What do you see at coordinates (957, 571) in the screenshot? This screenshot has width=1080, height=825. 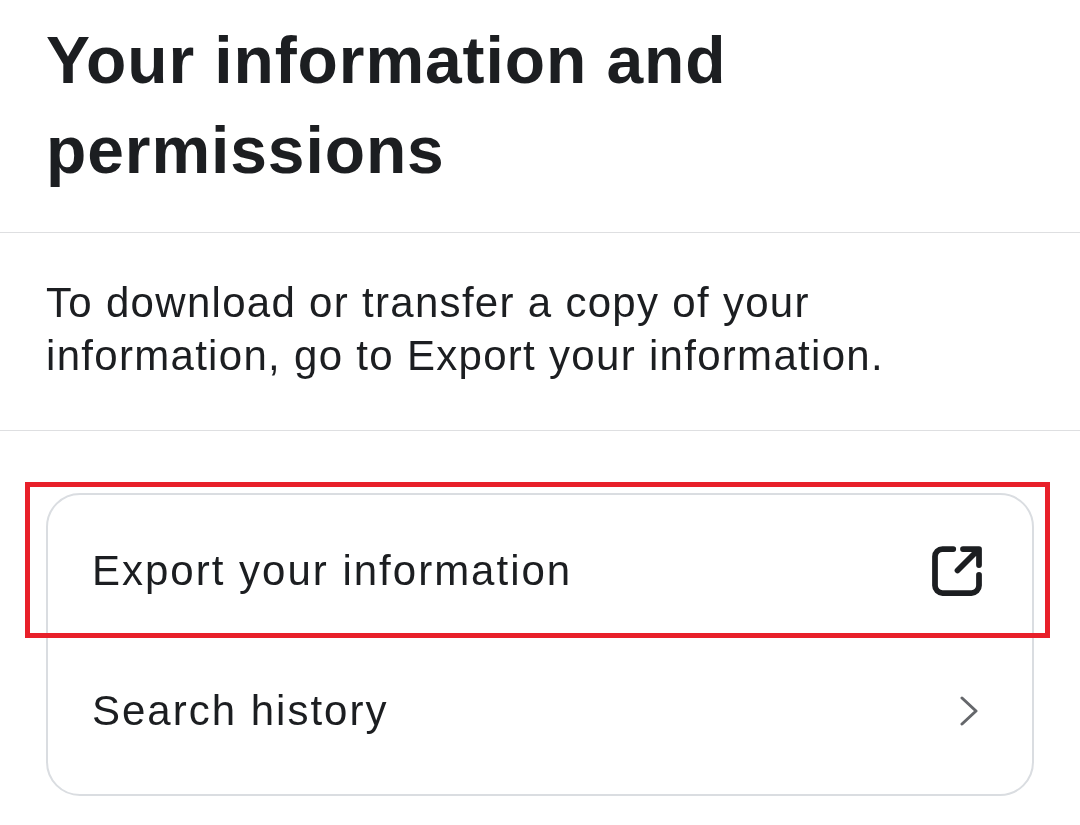 I see `external-link-icon` at bounding box center [957, 571].